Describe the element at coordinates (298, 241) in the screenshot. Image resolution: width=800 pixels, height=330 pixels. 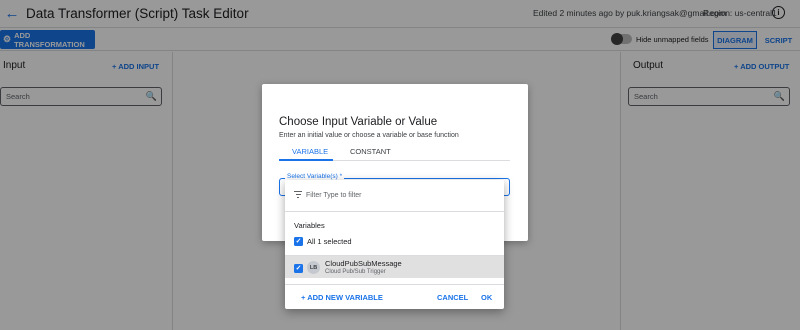
I see `select-all-checkbox: ✓` at that location.